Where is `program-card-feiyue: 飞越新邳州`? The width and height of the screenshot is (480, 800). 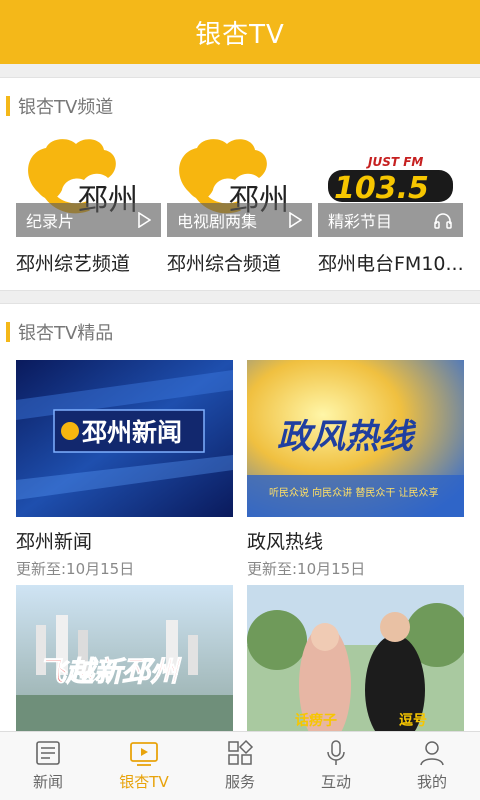
program-card-feiyue: 飞越新邳州 is located at coordinates (124, 663).